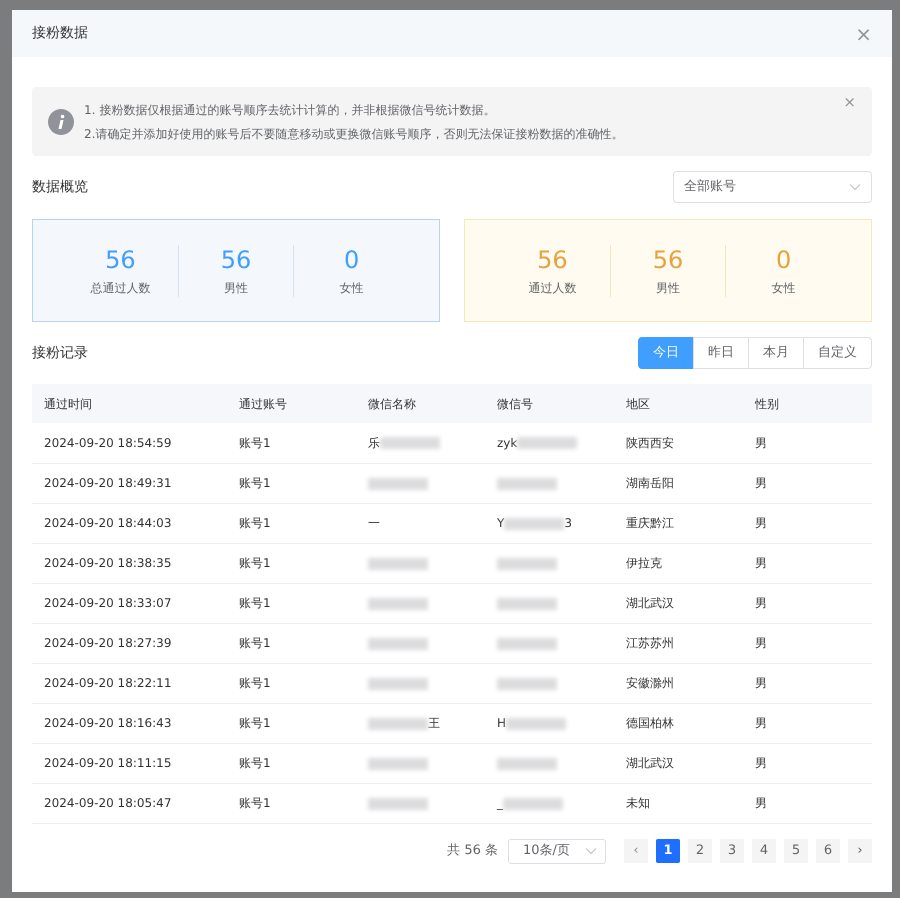 The height and width of the screenshot is (898, 900). Describe the element at coordinates (500, 523) in the screenshot. I see `table-cell-text: Y` at that location.